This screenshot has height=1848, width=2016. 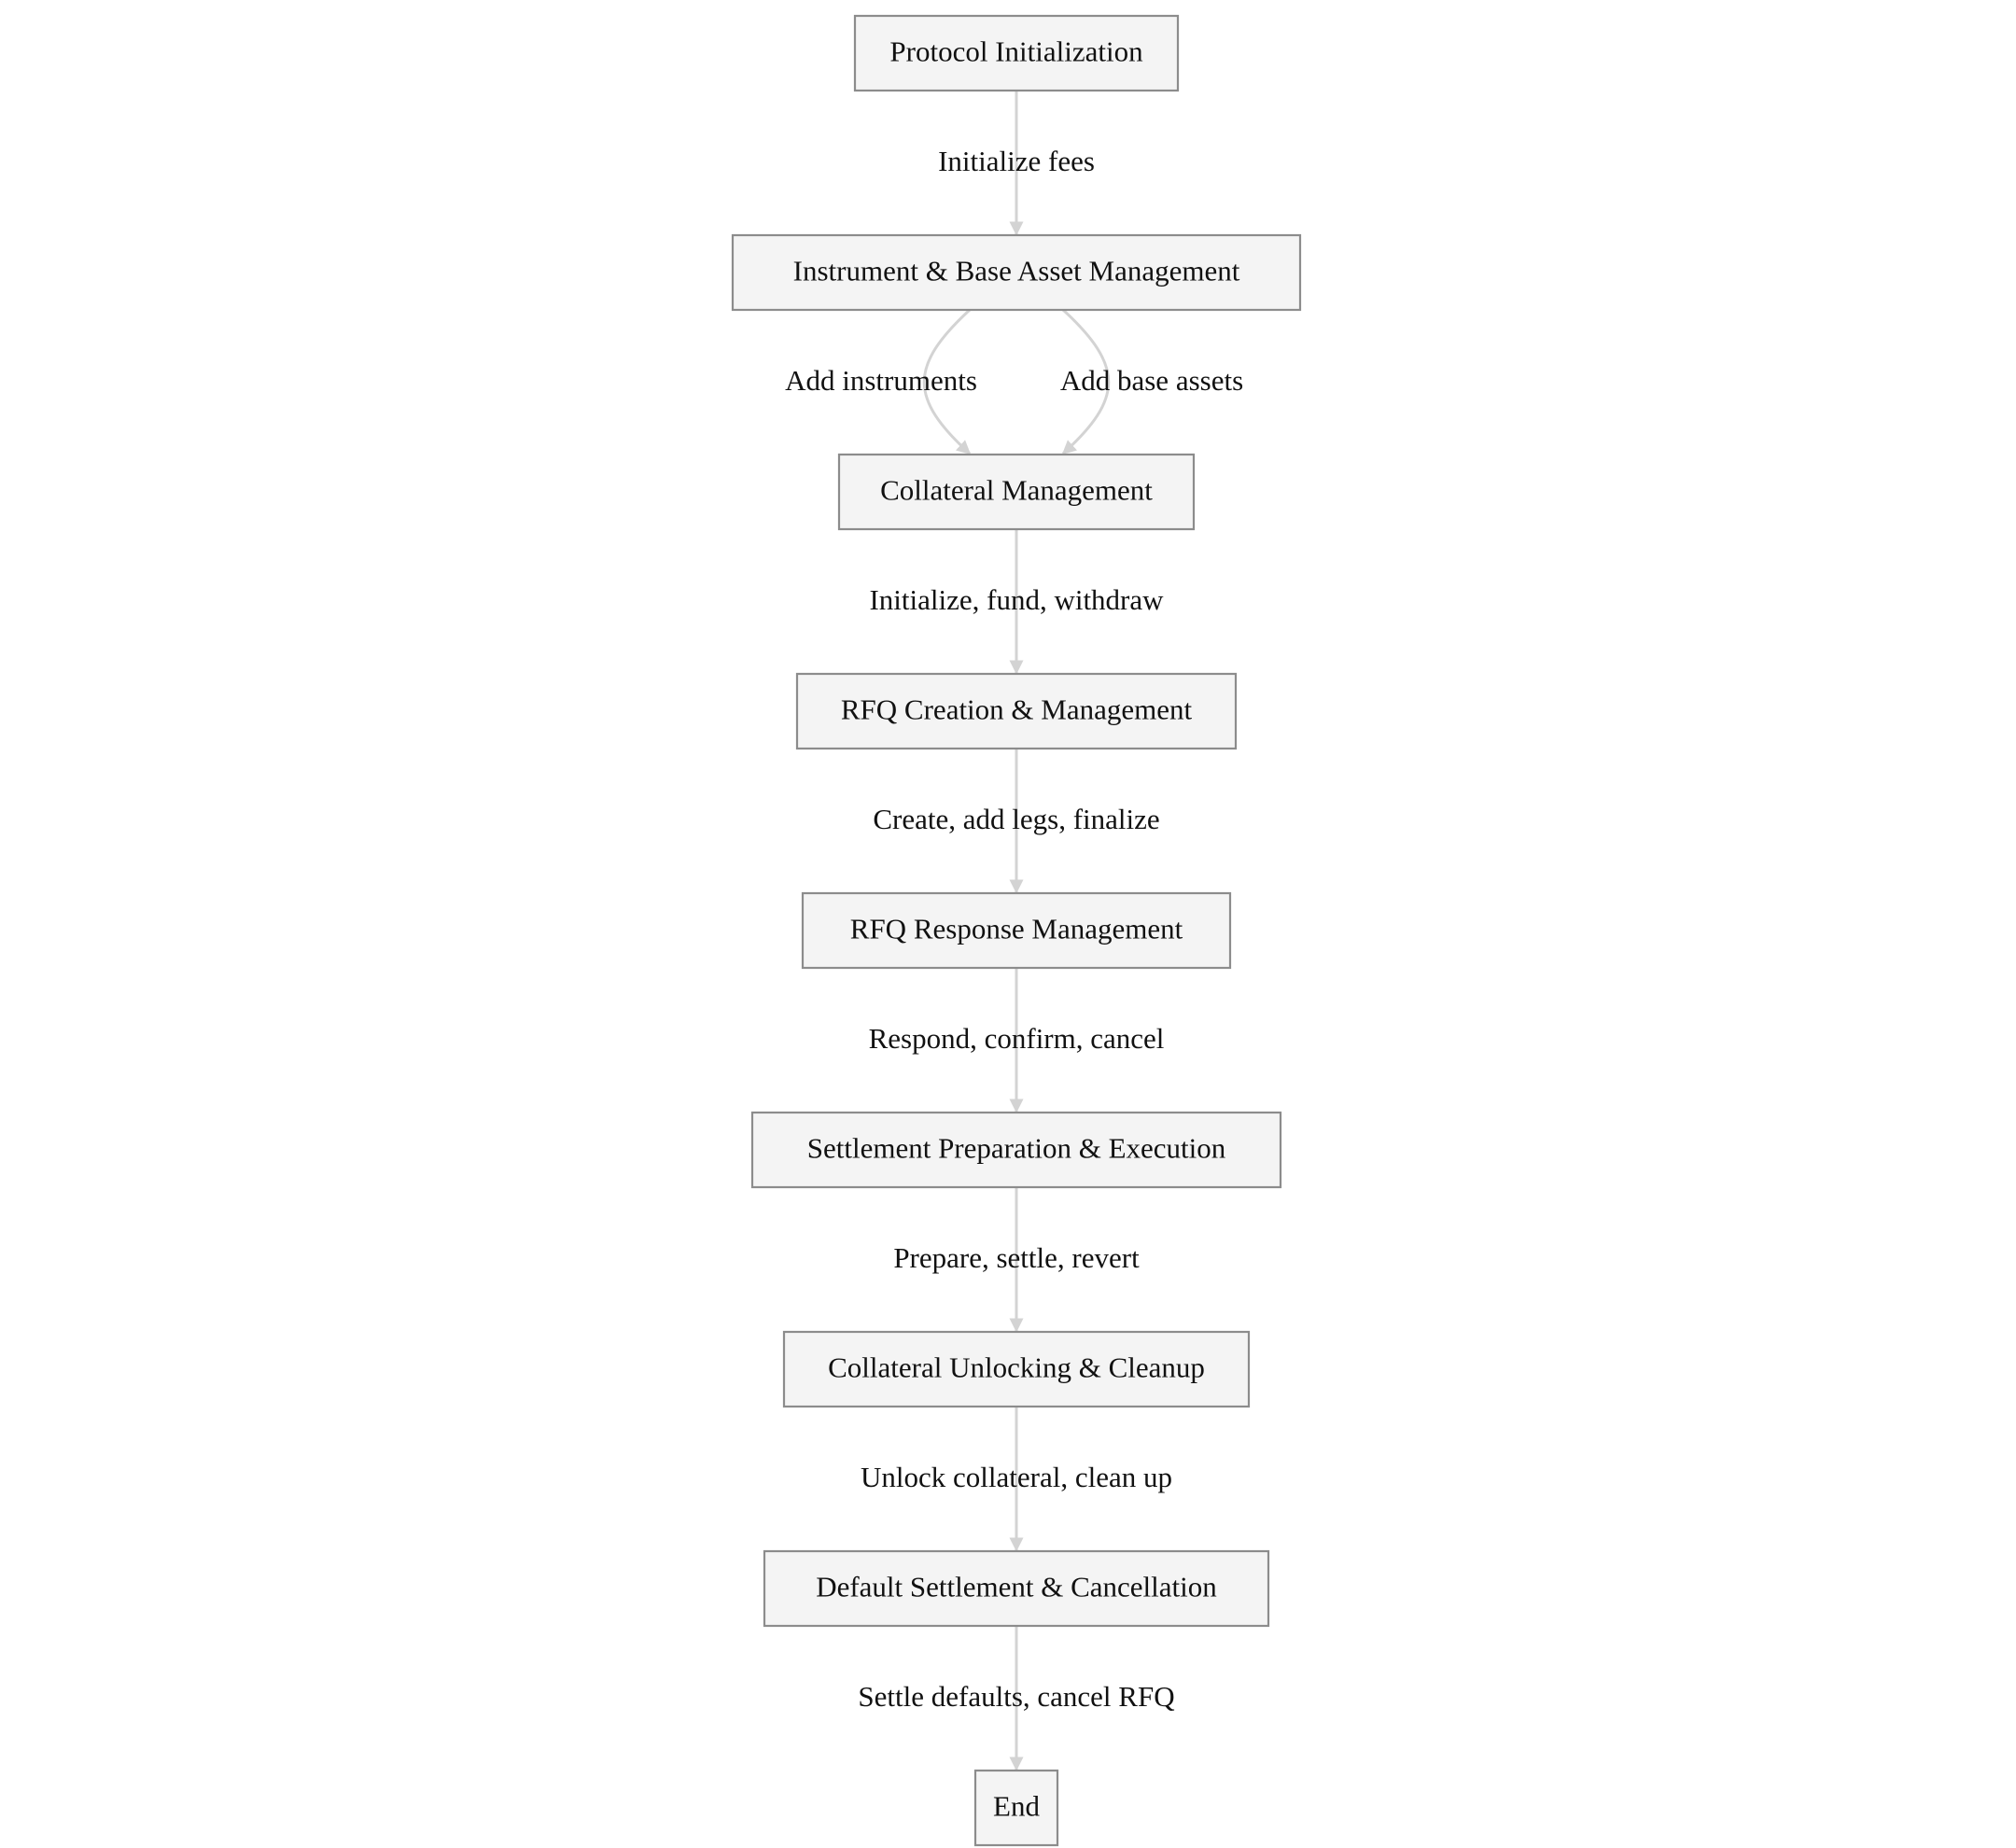 I want to click on edge-label: Settle defaults, cancel RFQ, so click(x=1016, y=1696).